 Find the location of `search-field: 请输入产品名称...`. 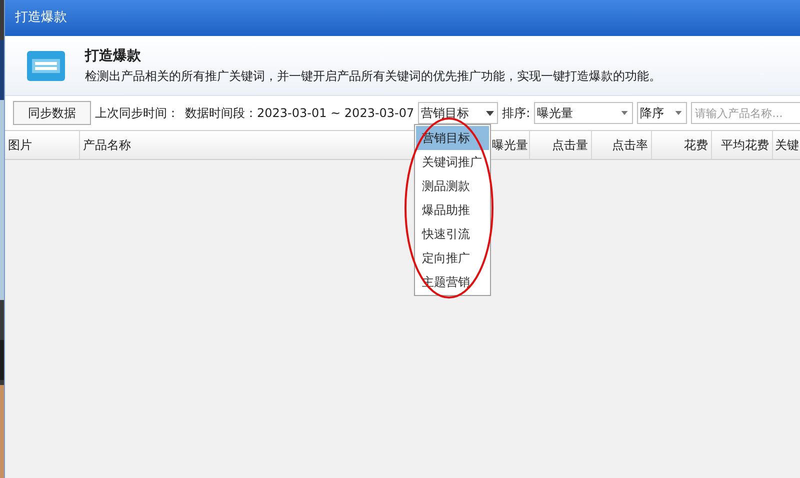

search-field: 请输入产品名称... is located at coordinates (745, 113).